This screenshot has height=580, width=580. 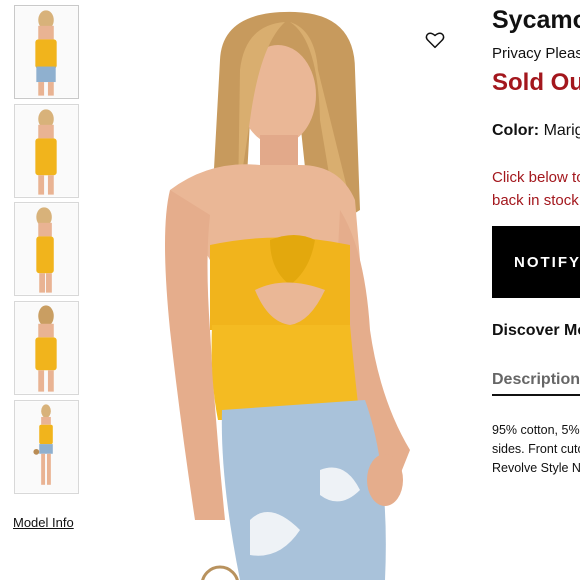 I want to click on thumbnail-front-image, so click(x=46, y=52).